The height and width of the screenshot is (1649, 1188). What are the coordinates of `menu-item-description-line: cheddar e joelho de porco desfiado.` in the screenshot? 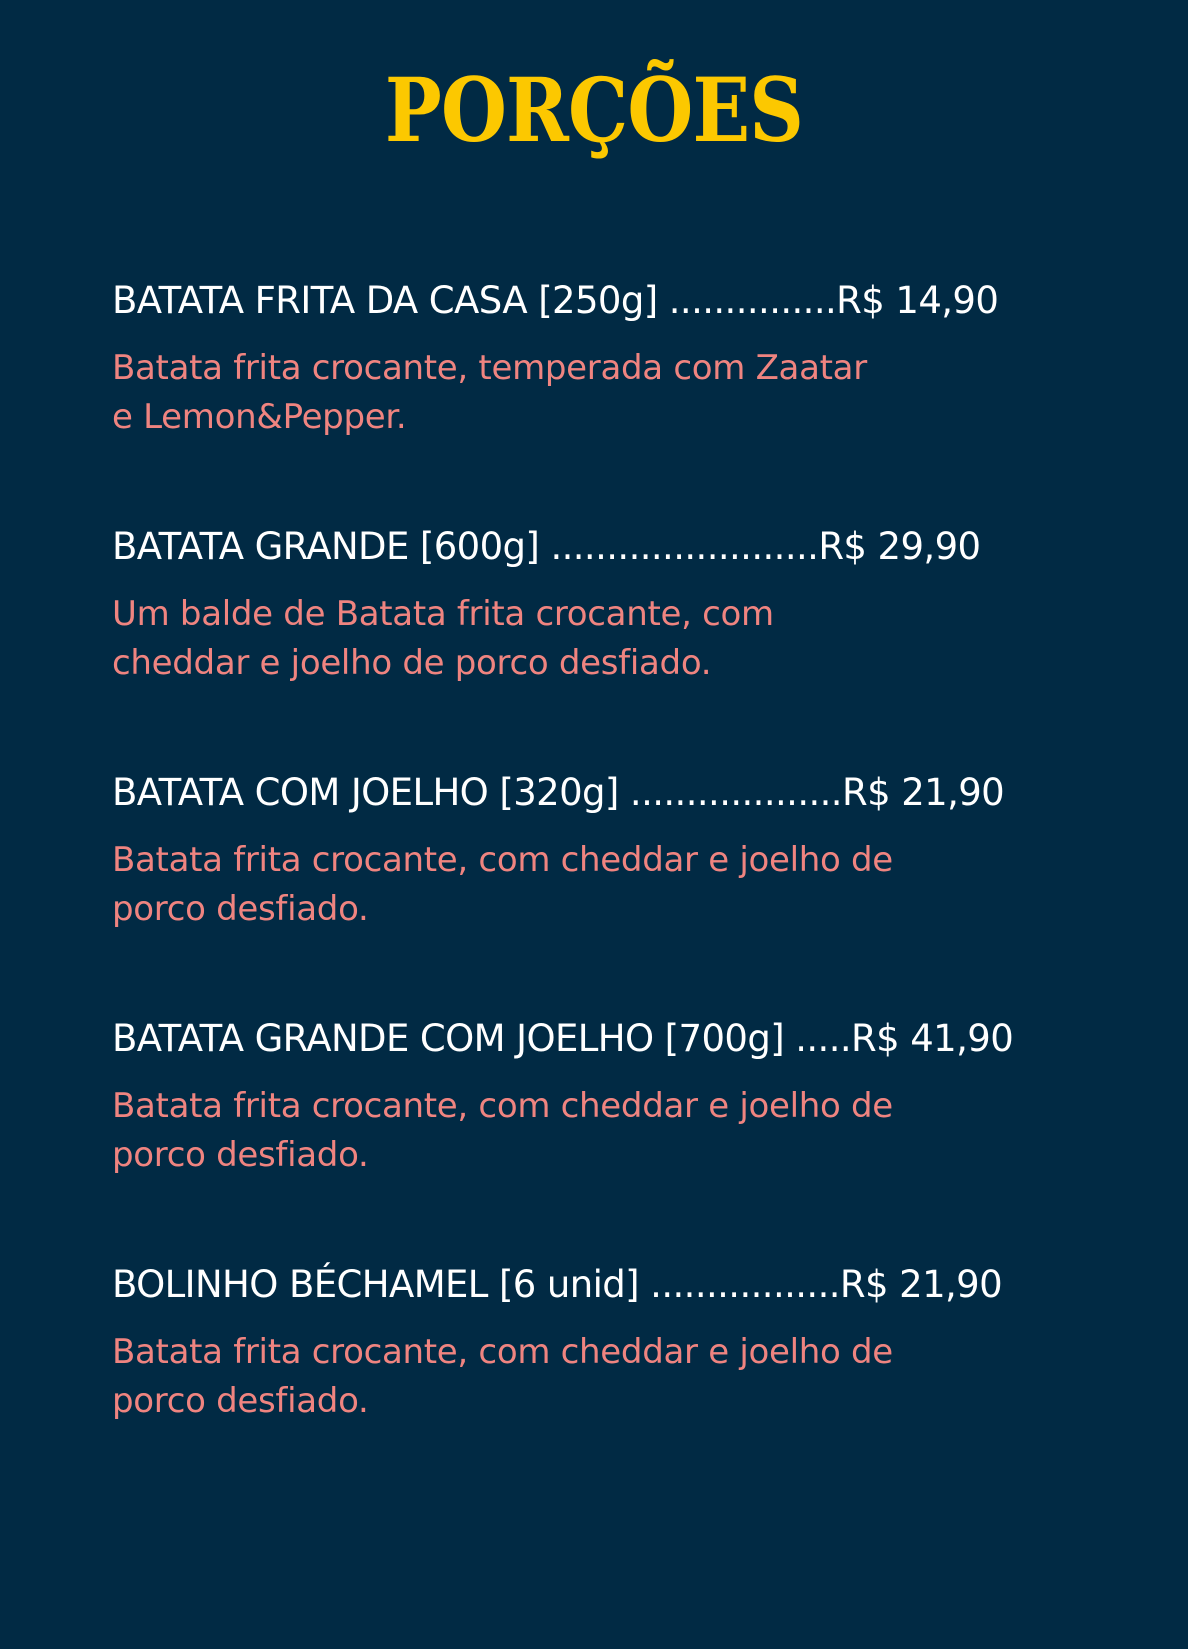 It's located at (412, 663).